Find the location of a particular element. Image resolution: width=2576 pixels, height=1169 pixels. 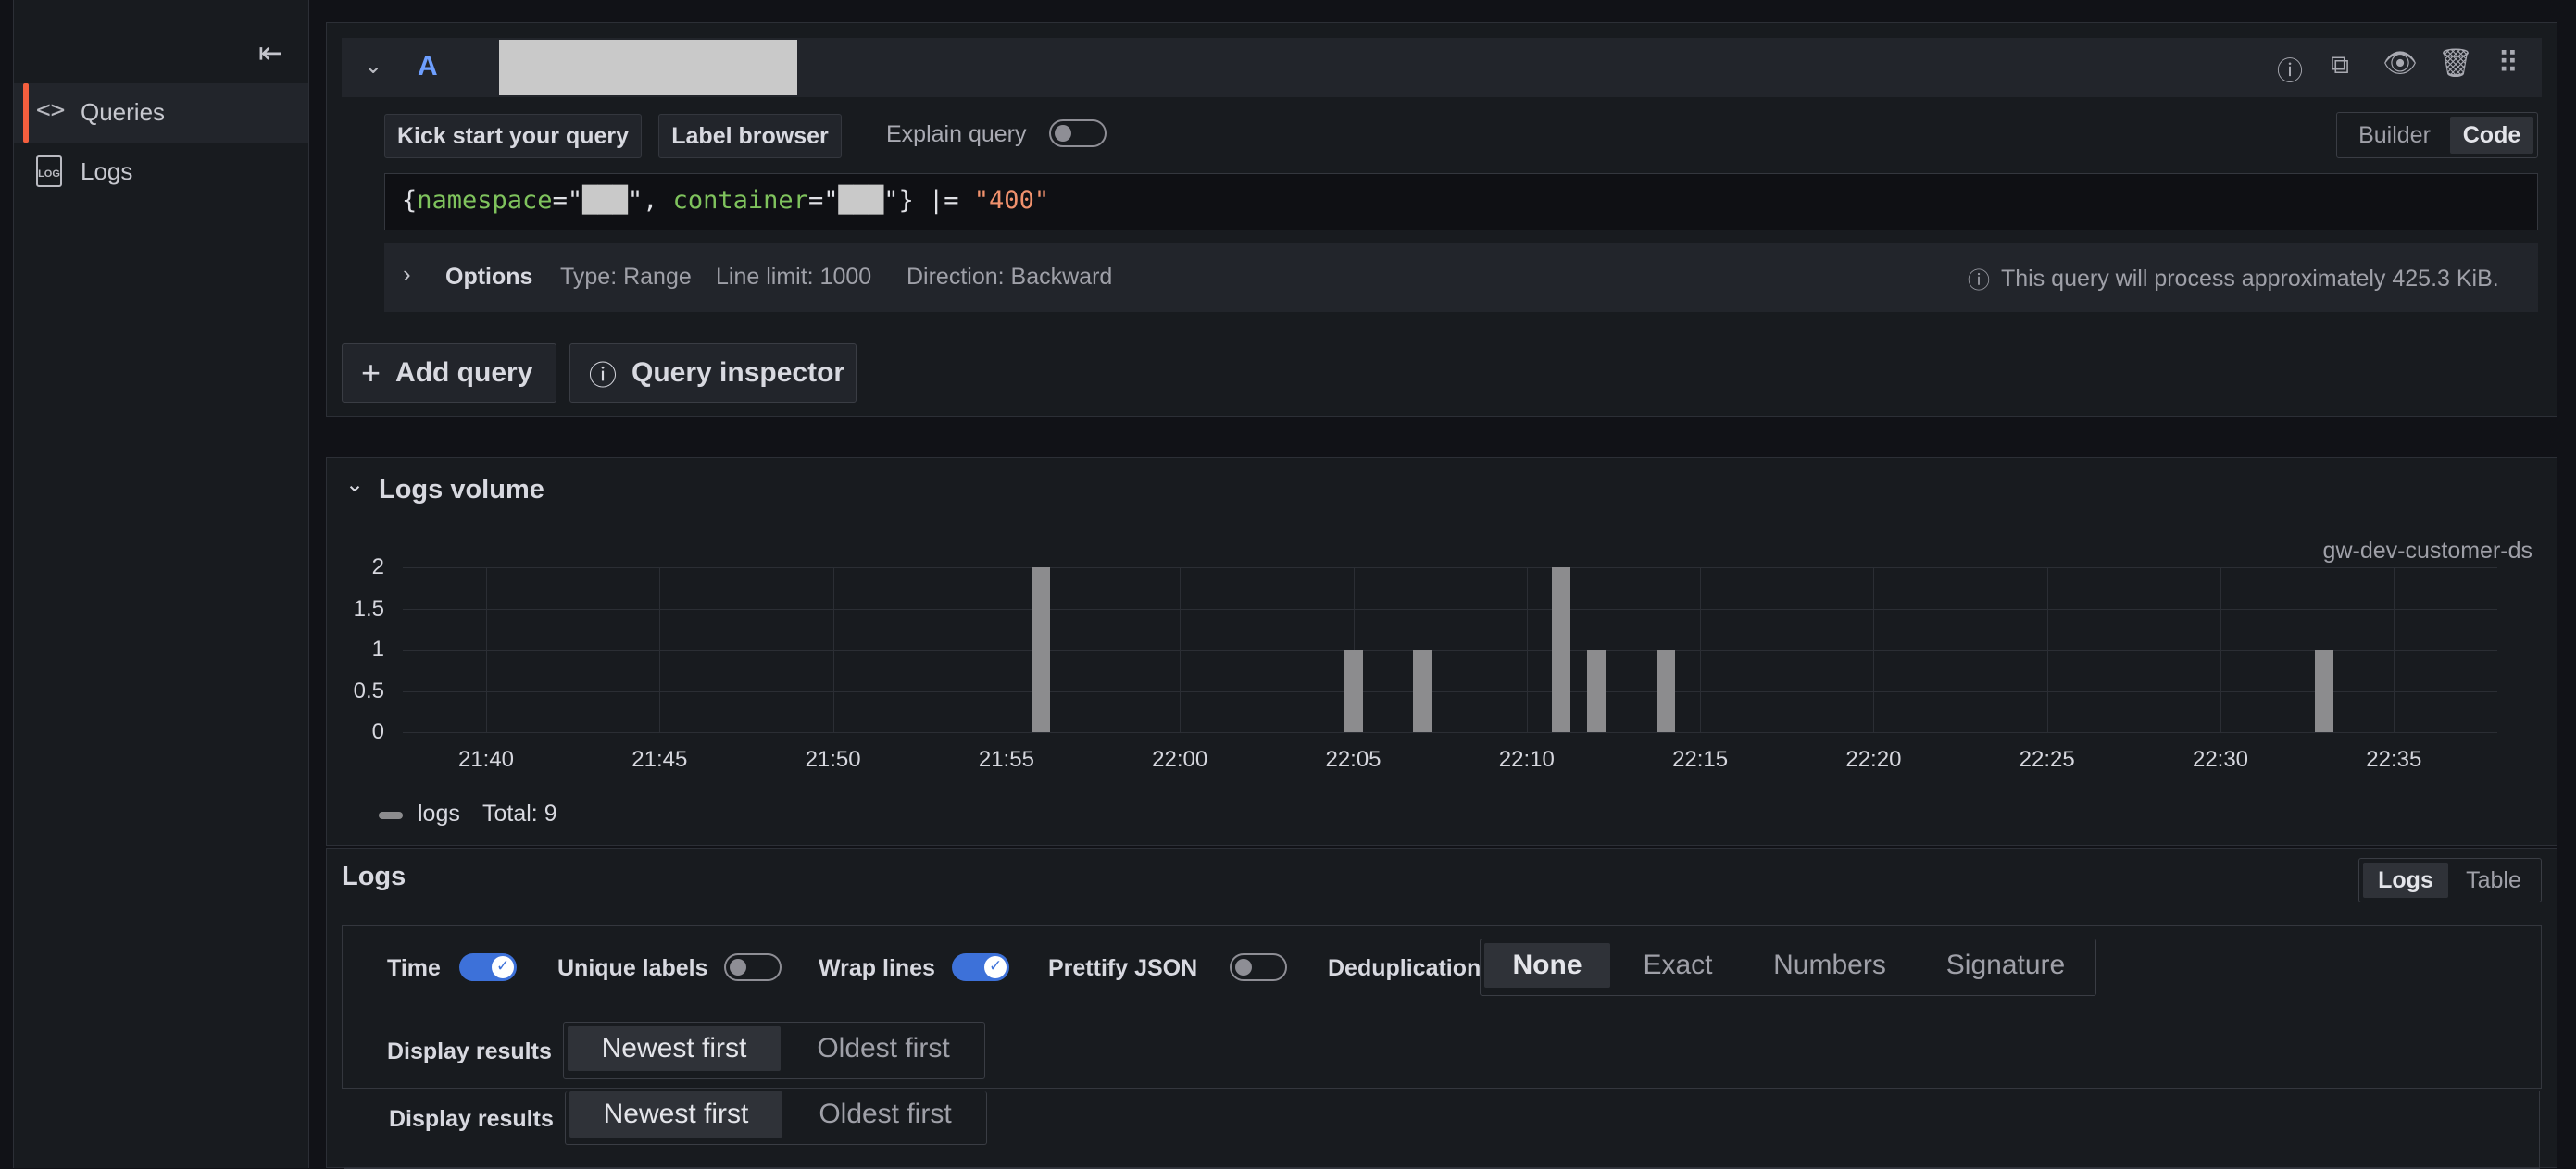

plus-icon: + is located at coordinates (371, 373).